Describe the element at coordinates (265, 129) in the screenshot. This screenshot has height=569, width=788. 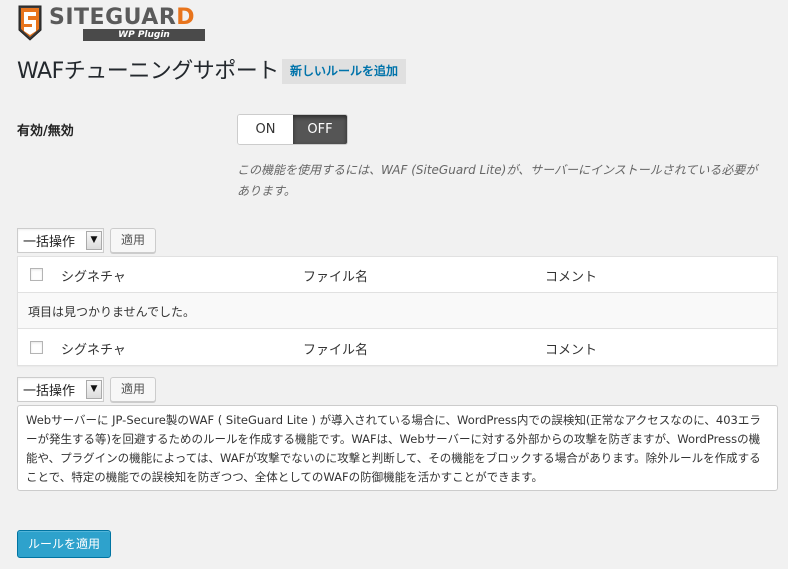
I see `toggle-on-button: ON` at that location.